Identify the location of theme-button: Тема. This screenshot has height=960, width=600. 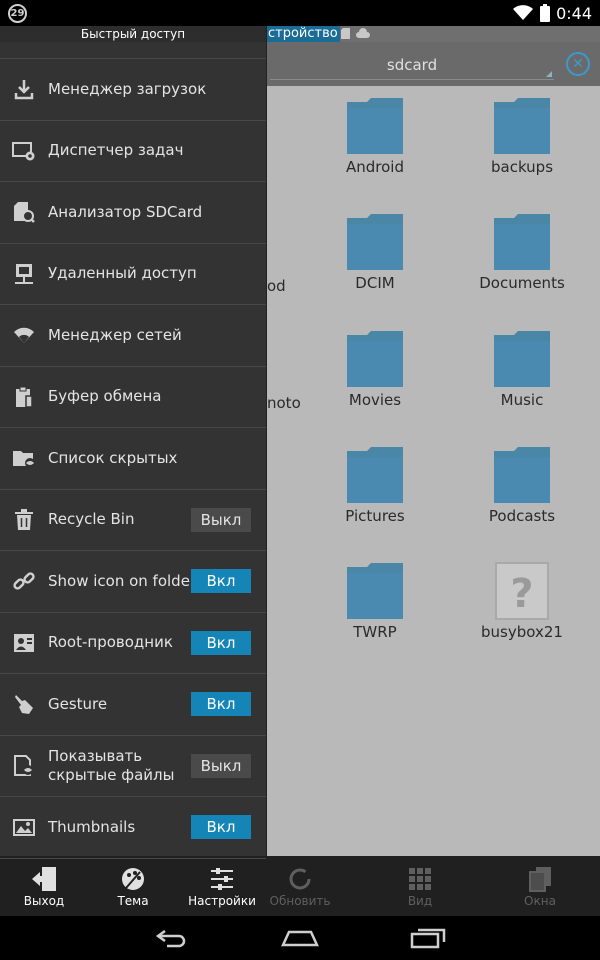
(133, 886).